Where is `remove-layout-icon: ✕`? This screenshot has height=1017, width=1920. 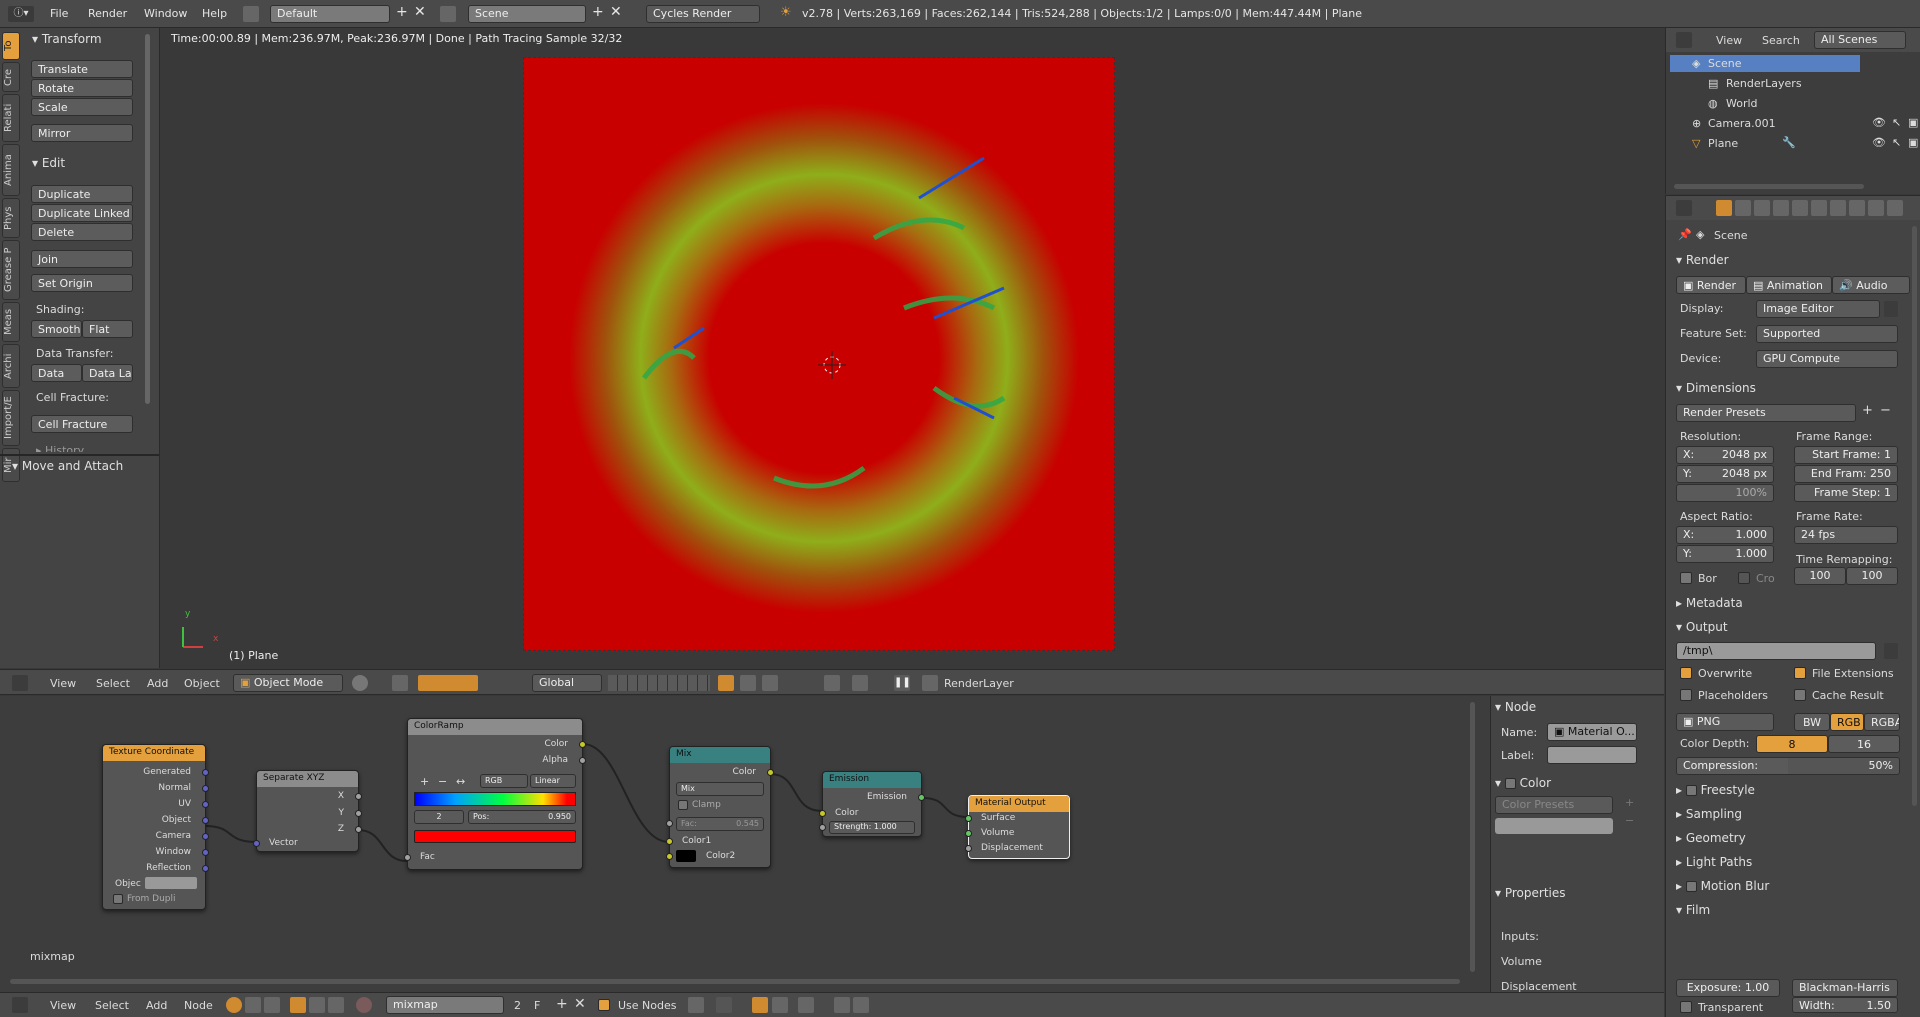
remove-layout-icon: ✕ is located at coordinates (420, 12).